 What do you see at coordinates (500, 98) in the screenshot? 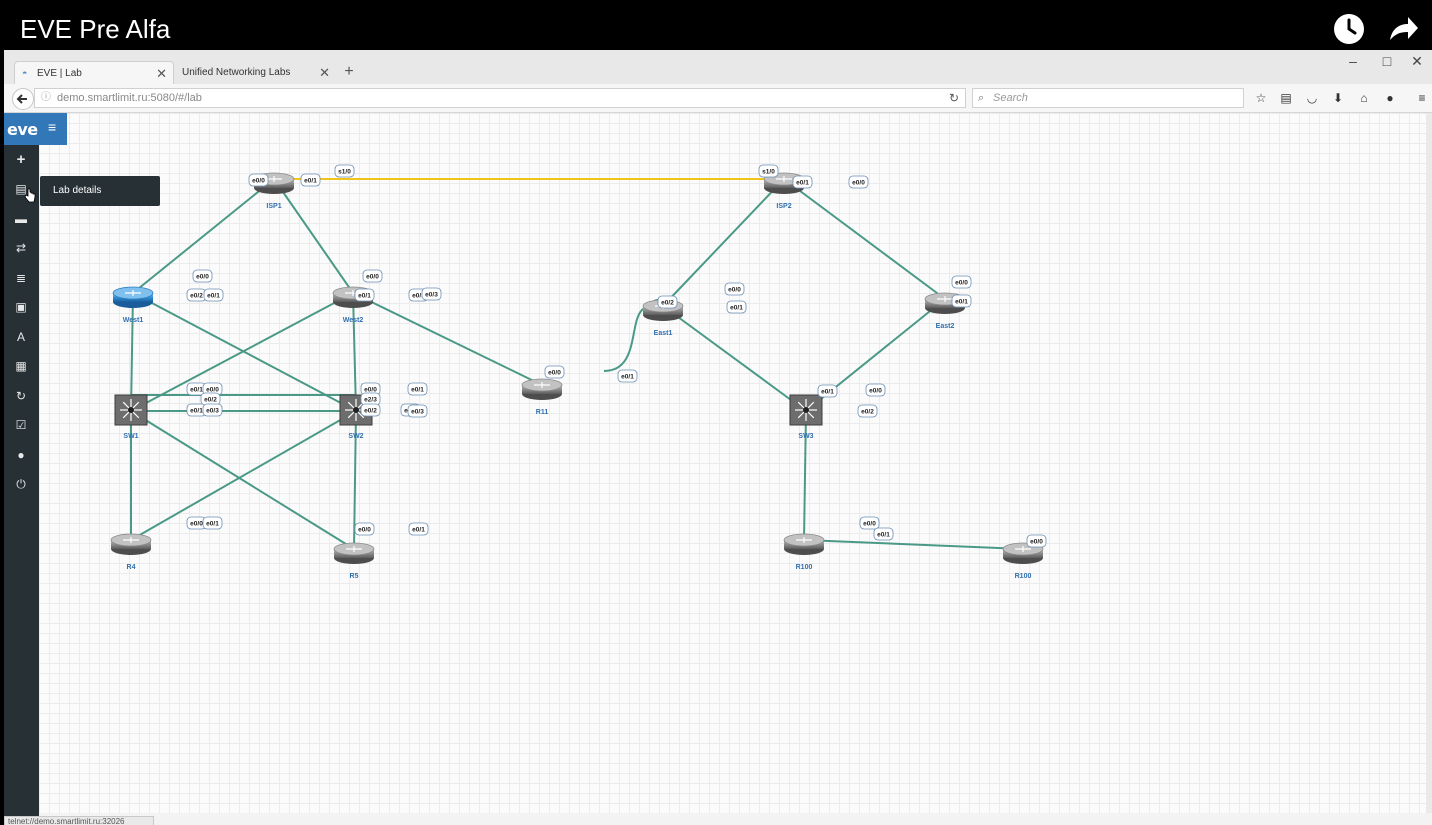
I see `url-bar: ⓘ demo.smartlimit.ru:5080/#/lab` at bounding box center [500, 98].